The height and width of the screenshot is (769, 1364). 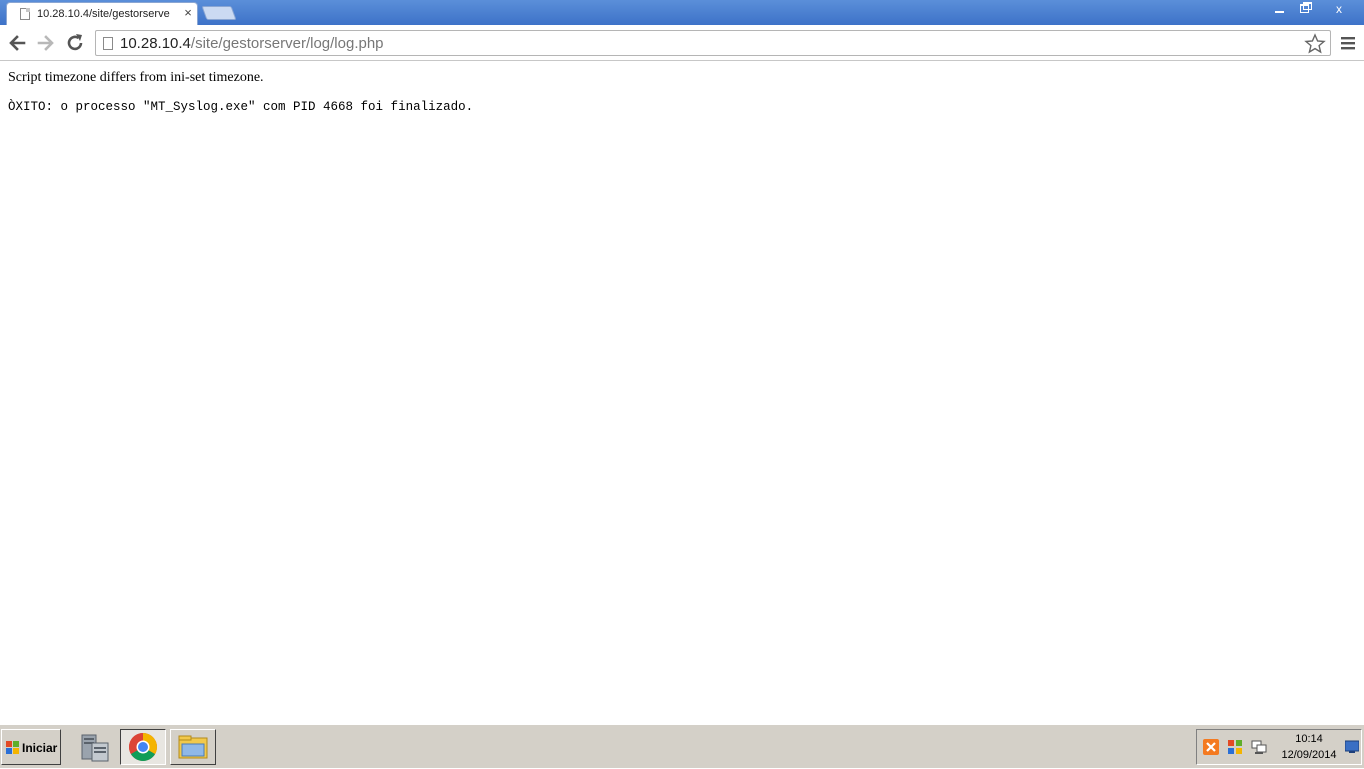 What do you see at coordinates (17, 43) in the screenshot?
I see `back-arrow-icon` at bounding box center [17, 43].